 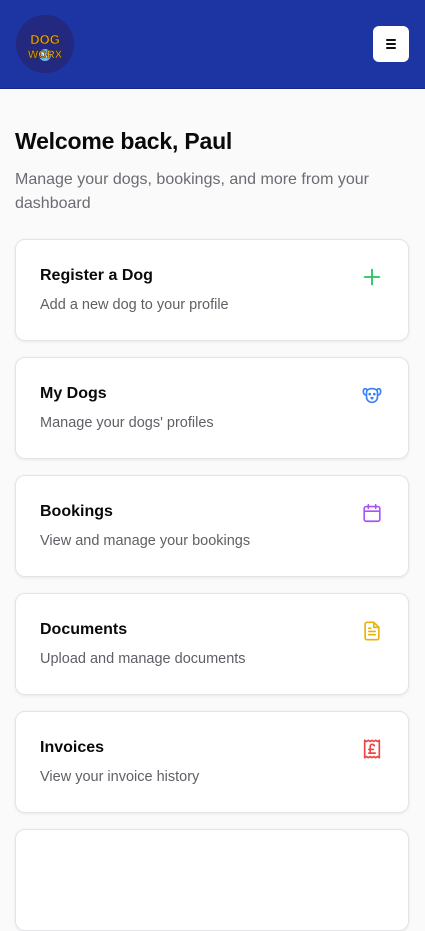 What do you see at coordinates (212, 44) in the screenshot?
I see `app-header: DOG WORX` at bounding box center [212, 44].